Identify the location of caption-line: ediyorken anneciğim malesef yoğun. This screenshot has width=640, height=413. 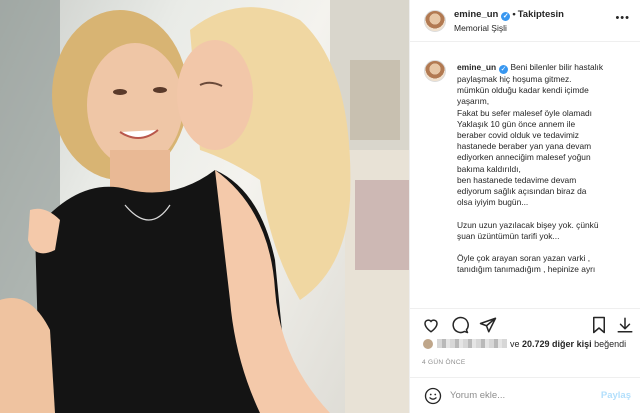
(524, 157).